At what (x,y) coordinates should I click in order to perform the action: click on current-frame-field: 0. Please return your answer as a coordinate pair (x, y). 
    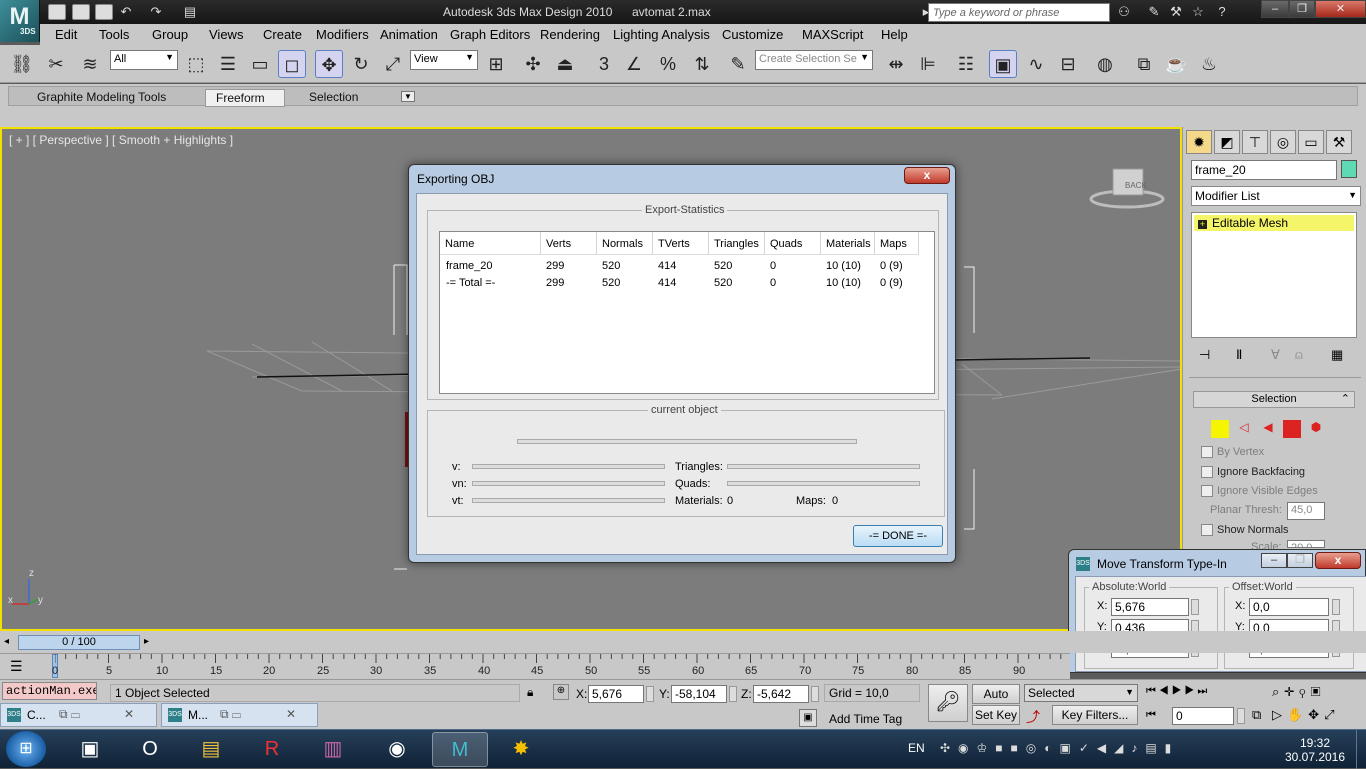
    Looking at the image, I should click on (1203, 716).